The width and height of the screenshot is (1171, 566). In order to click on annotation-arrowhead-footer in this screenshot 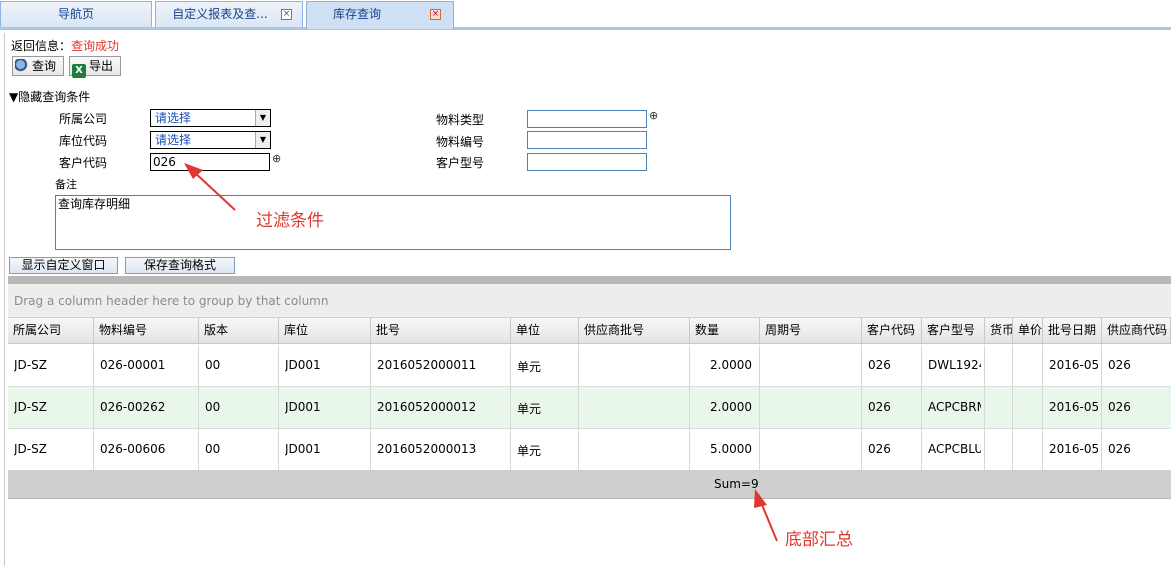, I will do `click(760, 498)`.